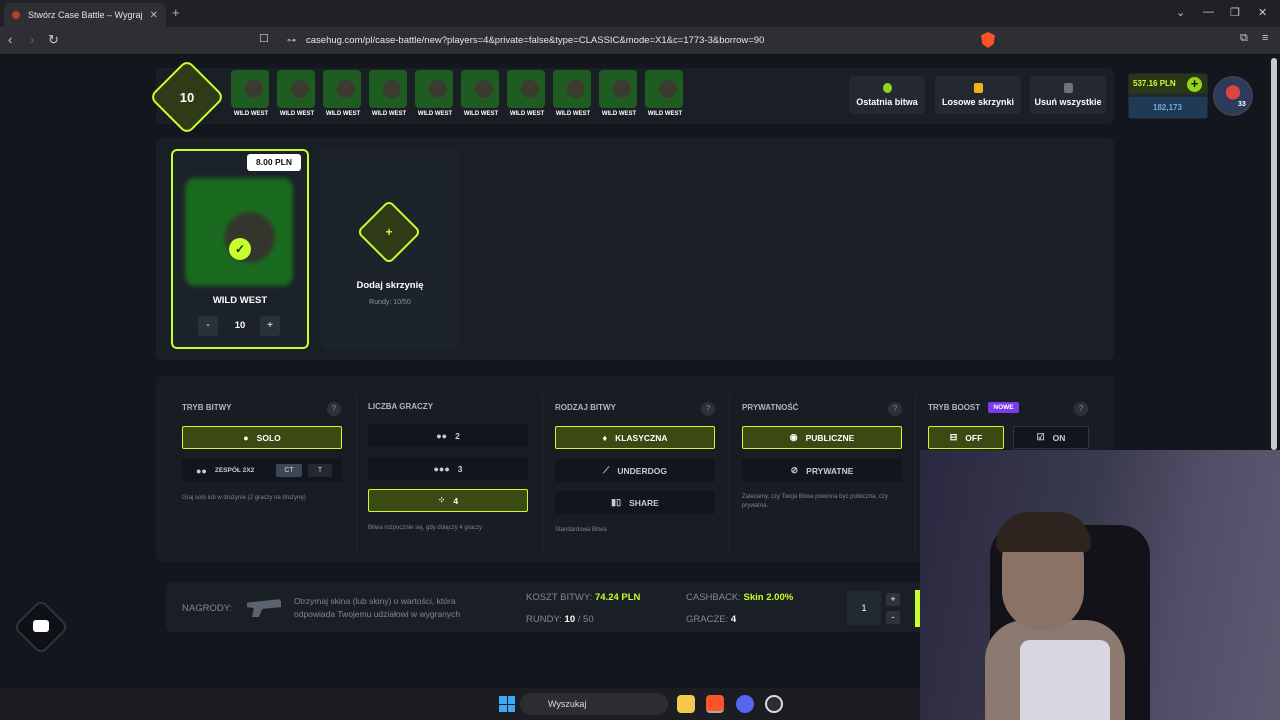 The width and height of the screenshot is (1280, 720). I want to click on last-battle-button: Ostatnia bitwa, so click(887, 95).